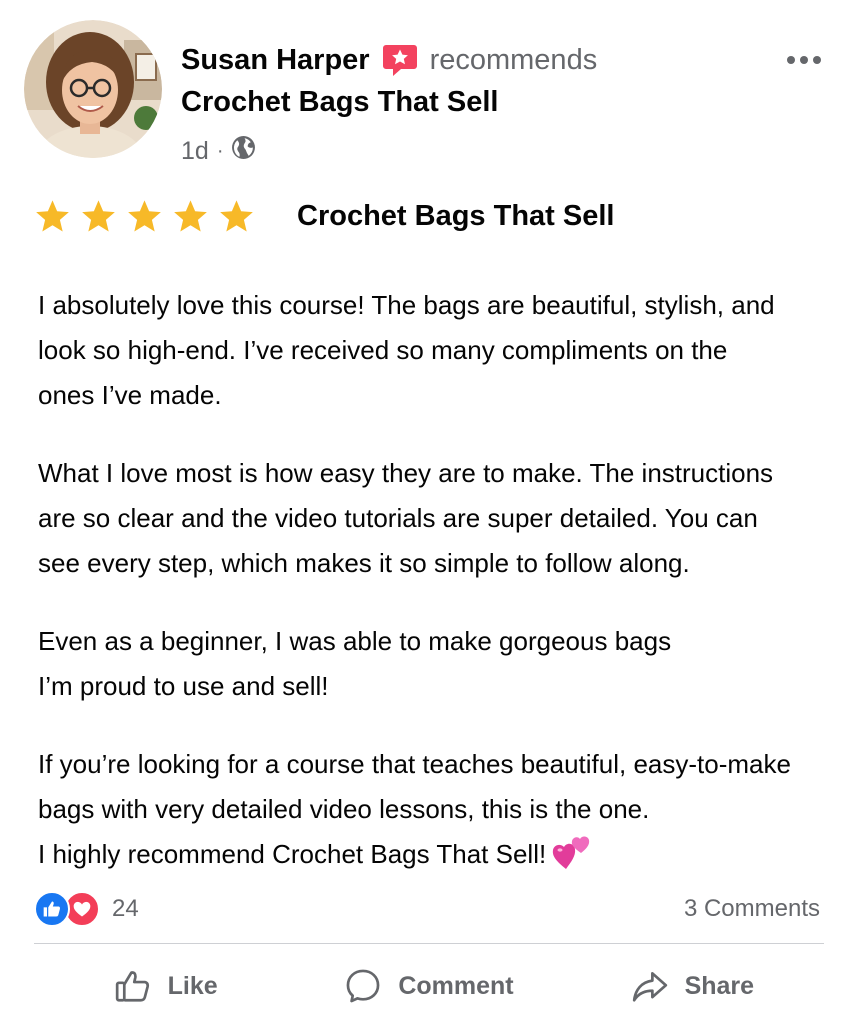 Image resolution: width=858 pixels, height=1024 pixels. Describe the element at coordinates (752, 909) in the screenshot. I see `comments-count-link: 3 Comments` at that location.